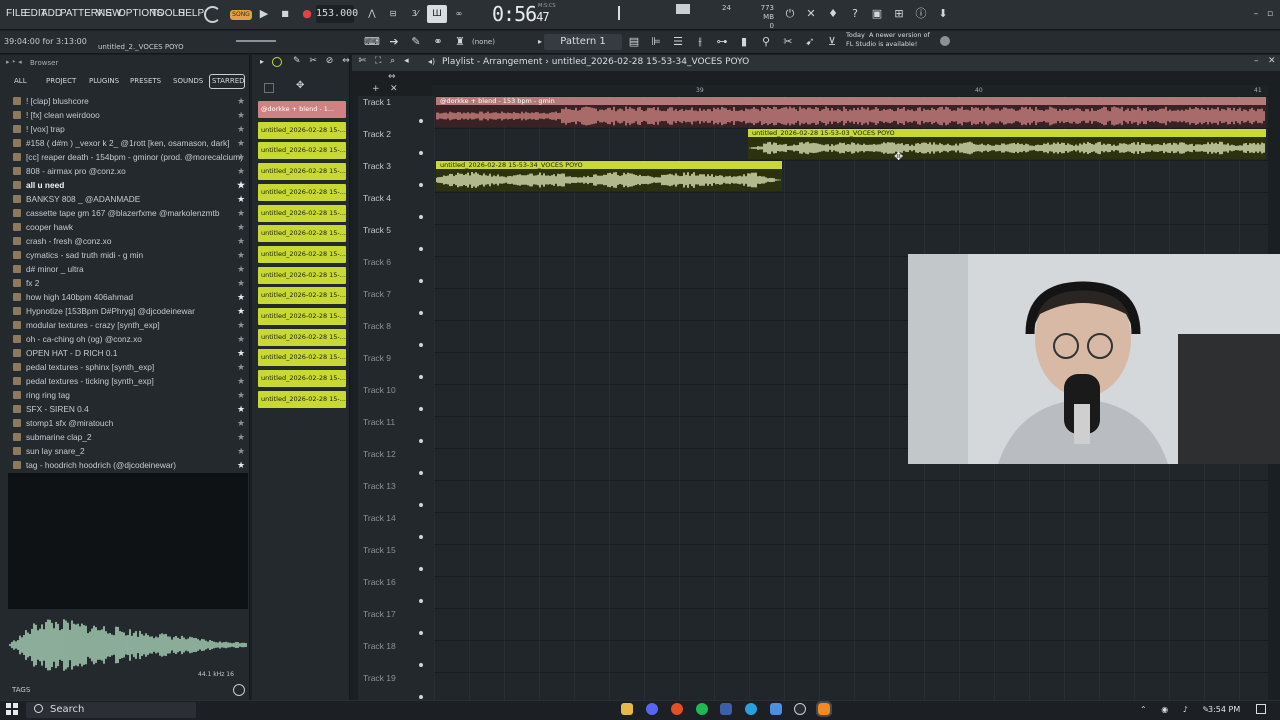  Describe the element at coordinates (810, 42) in the screenshot. I see `nudge-icon: ➹` at that location.